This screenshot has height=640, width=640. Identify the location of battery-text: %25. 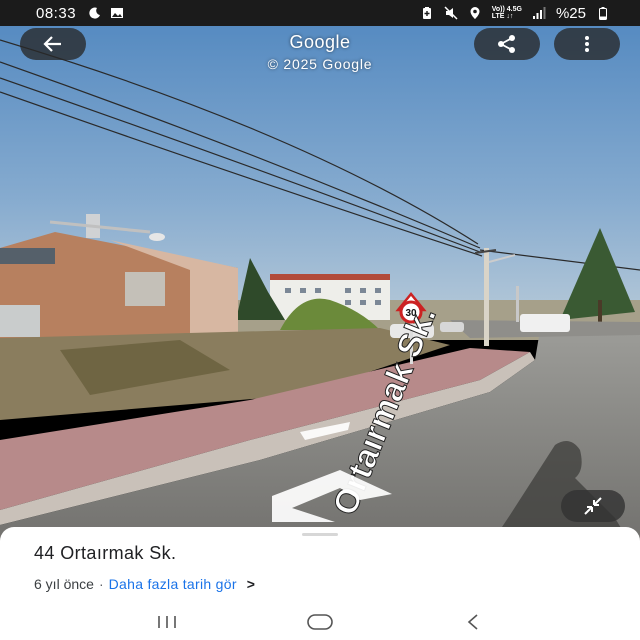
(570, 13).